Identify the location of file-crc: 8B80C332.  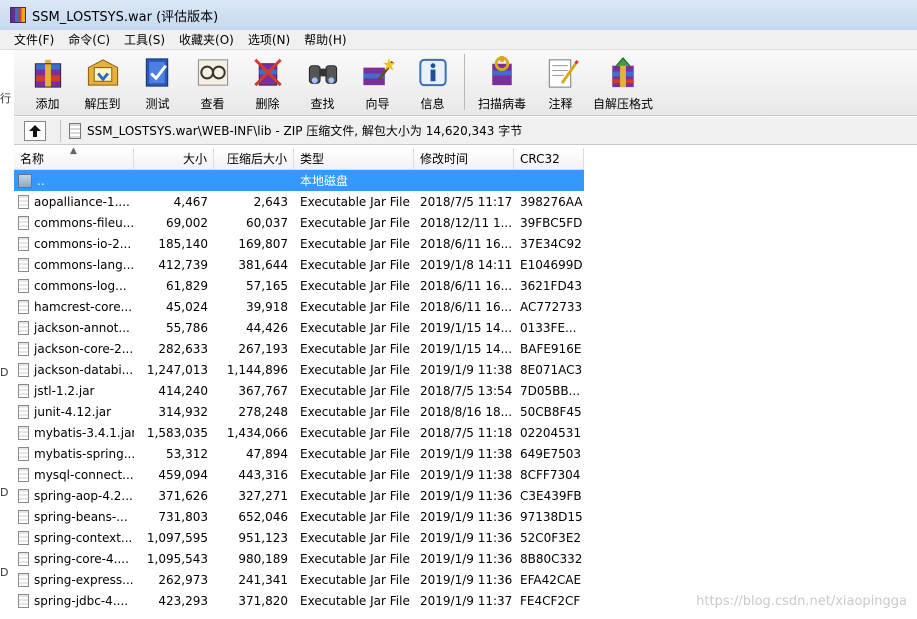
(551, 558).